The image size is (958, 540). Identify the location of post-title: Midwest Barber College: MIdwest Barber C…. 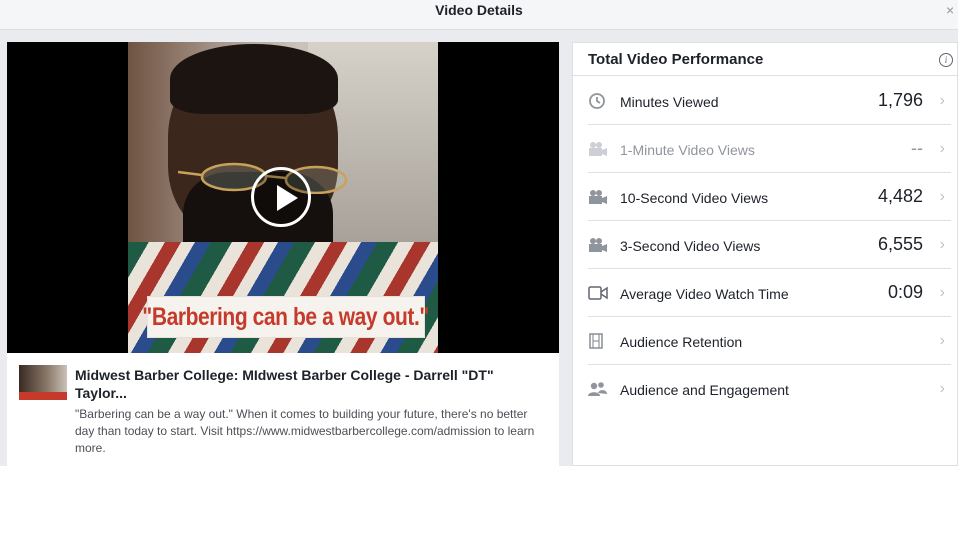
(305, 384).